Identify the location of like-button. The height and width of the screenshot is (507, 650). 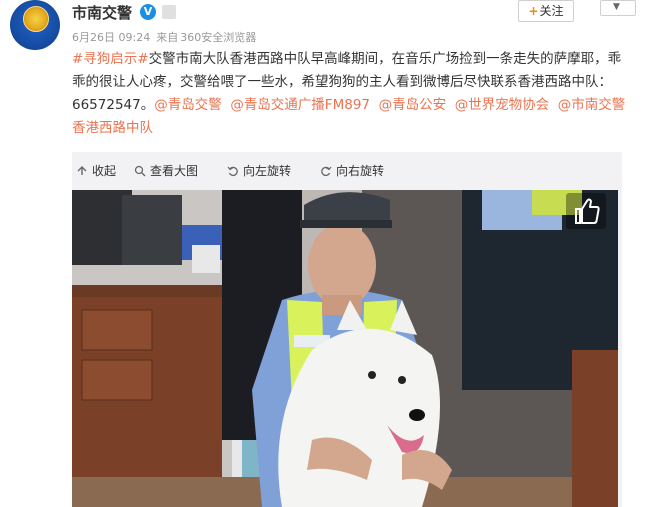
(586, 211).